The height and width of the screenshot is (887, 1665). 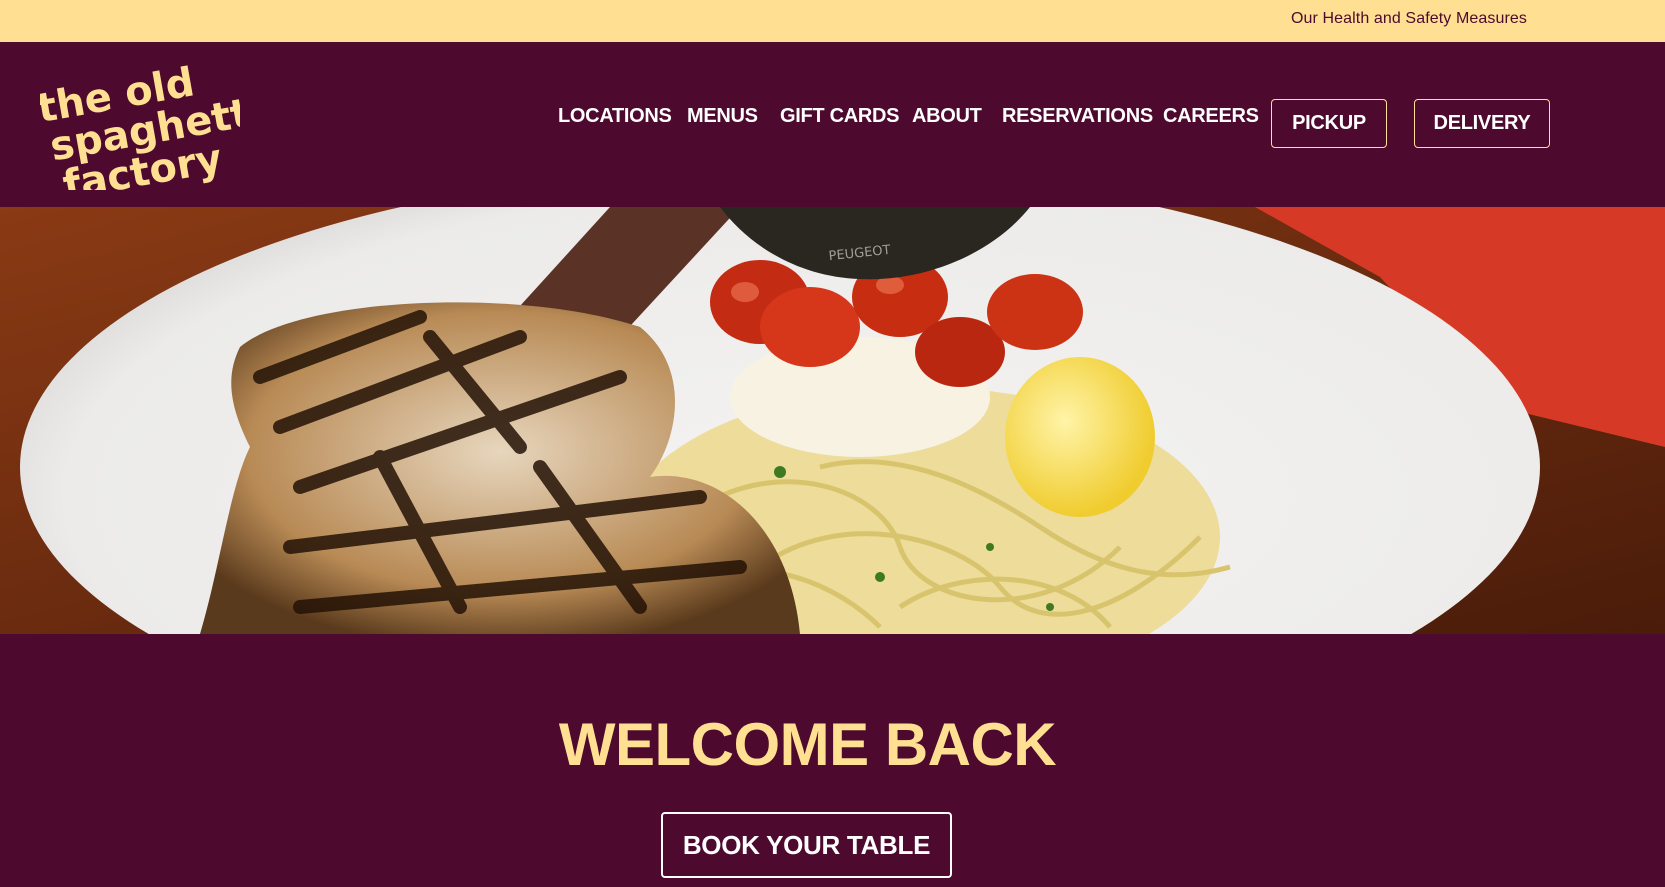 What do you see at coordinates (1482, 123) in the screenshot?
I see `delivery-button: DELIVERY` at bounding box center [1482, 123].